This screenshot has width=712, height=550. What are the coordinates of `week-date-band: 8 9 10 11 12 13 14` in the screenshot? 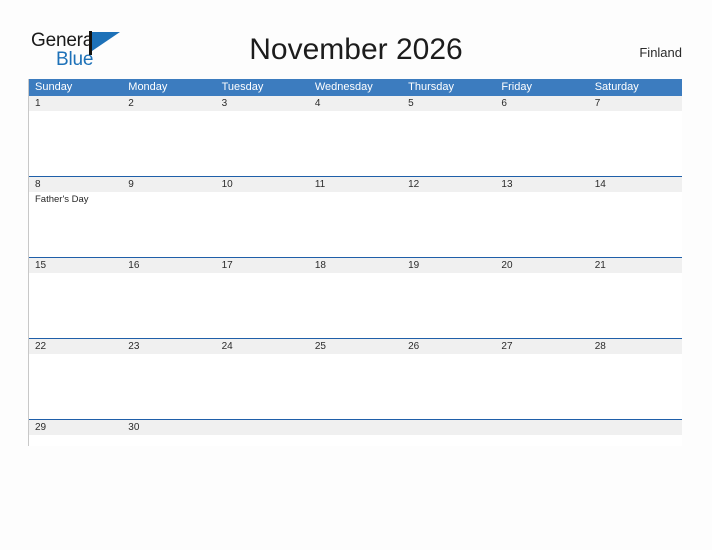 It's located at (355, 184).